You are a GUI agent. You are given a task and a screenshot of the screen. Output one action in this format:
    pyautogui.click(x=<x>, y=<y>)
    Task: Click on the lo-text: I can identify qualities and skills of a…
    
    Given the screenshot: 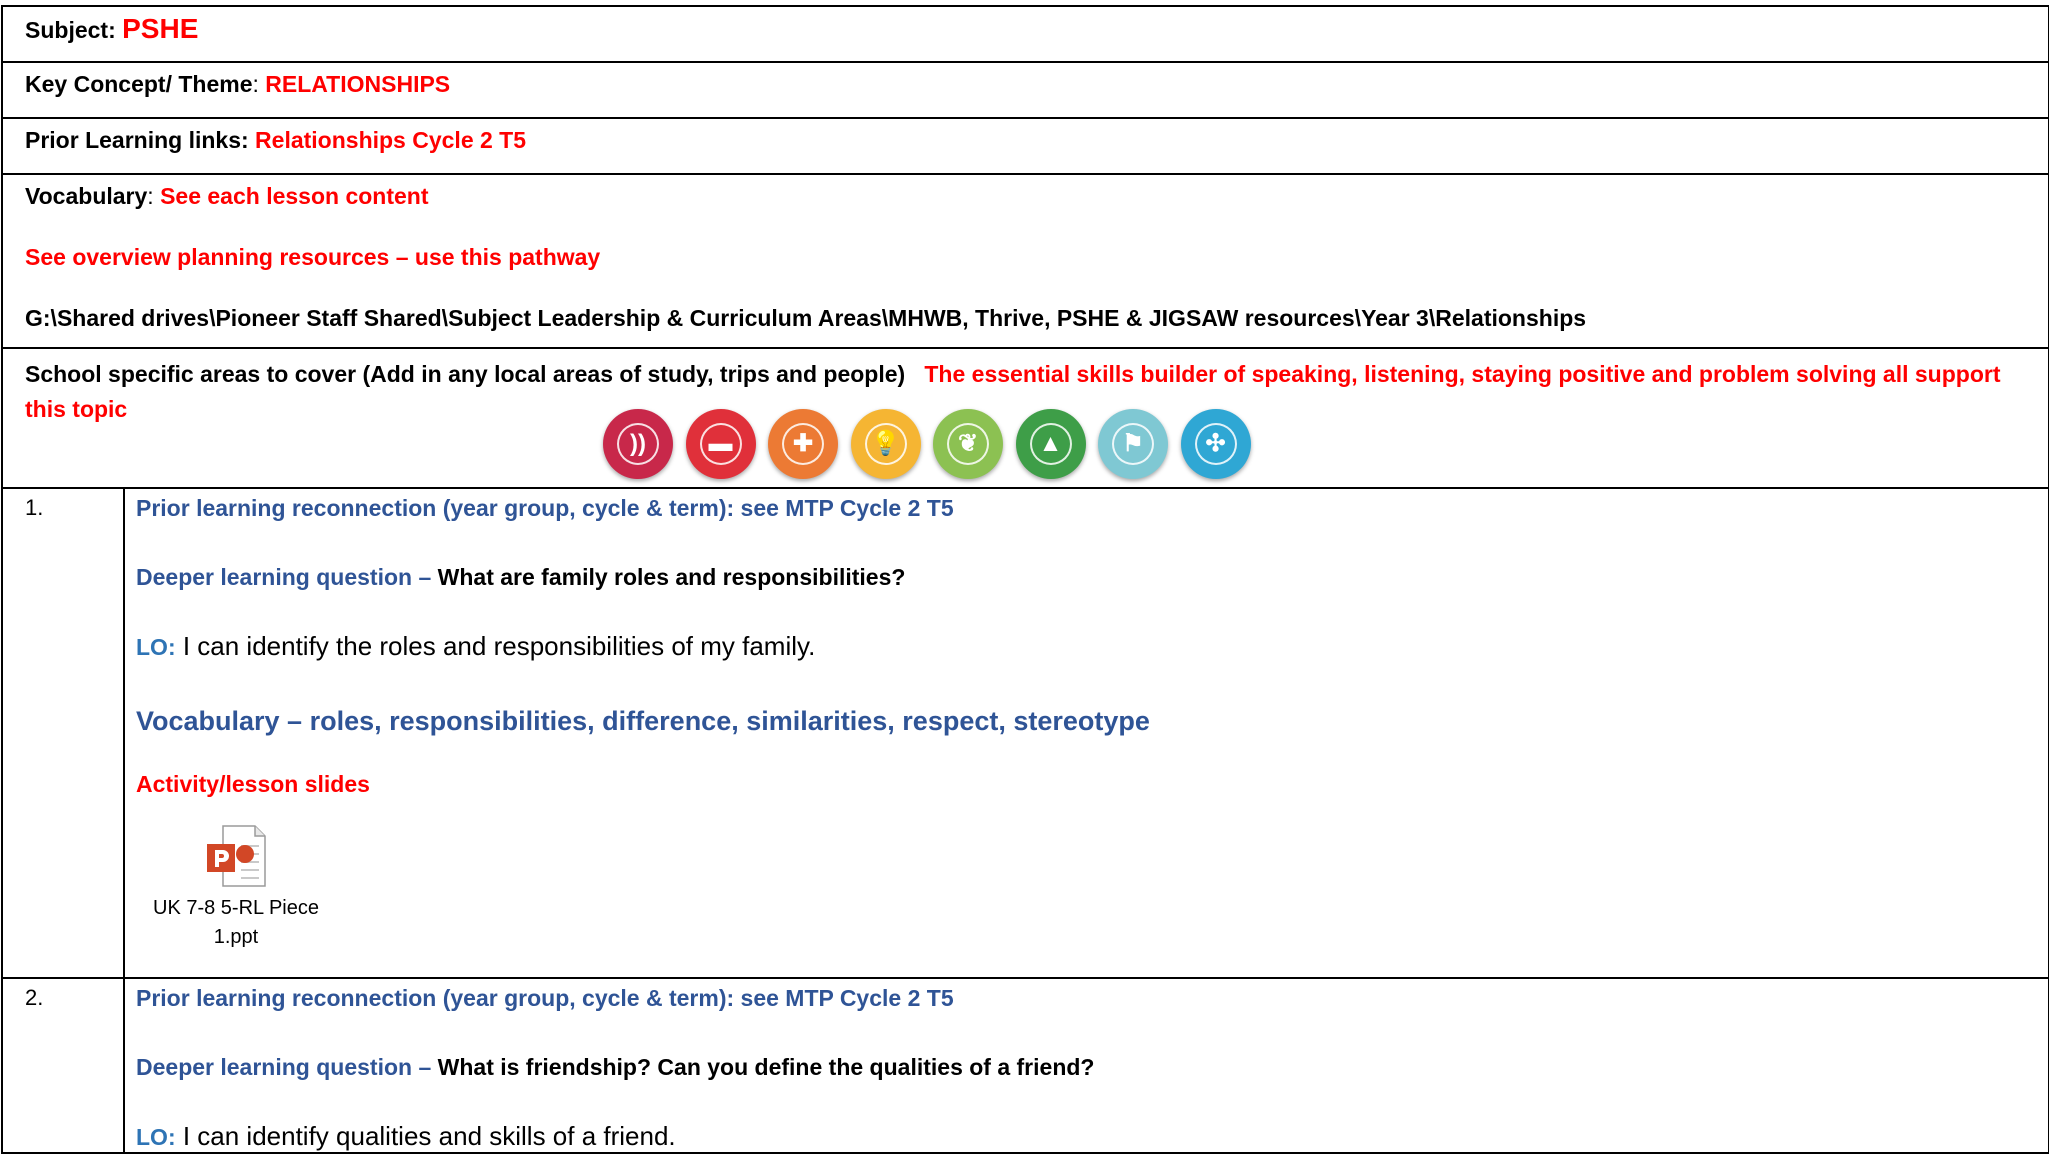 What is the action you would take?
    pyautogui.click(x=425, y=1136)
    